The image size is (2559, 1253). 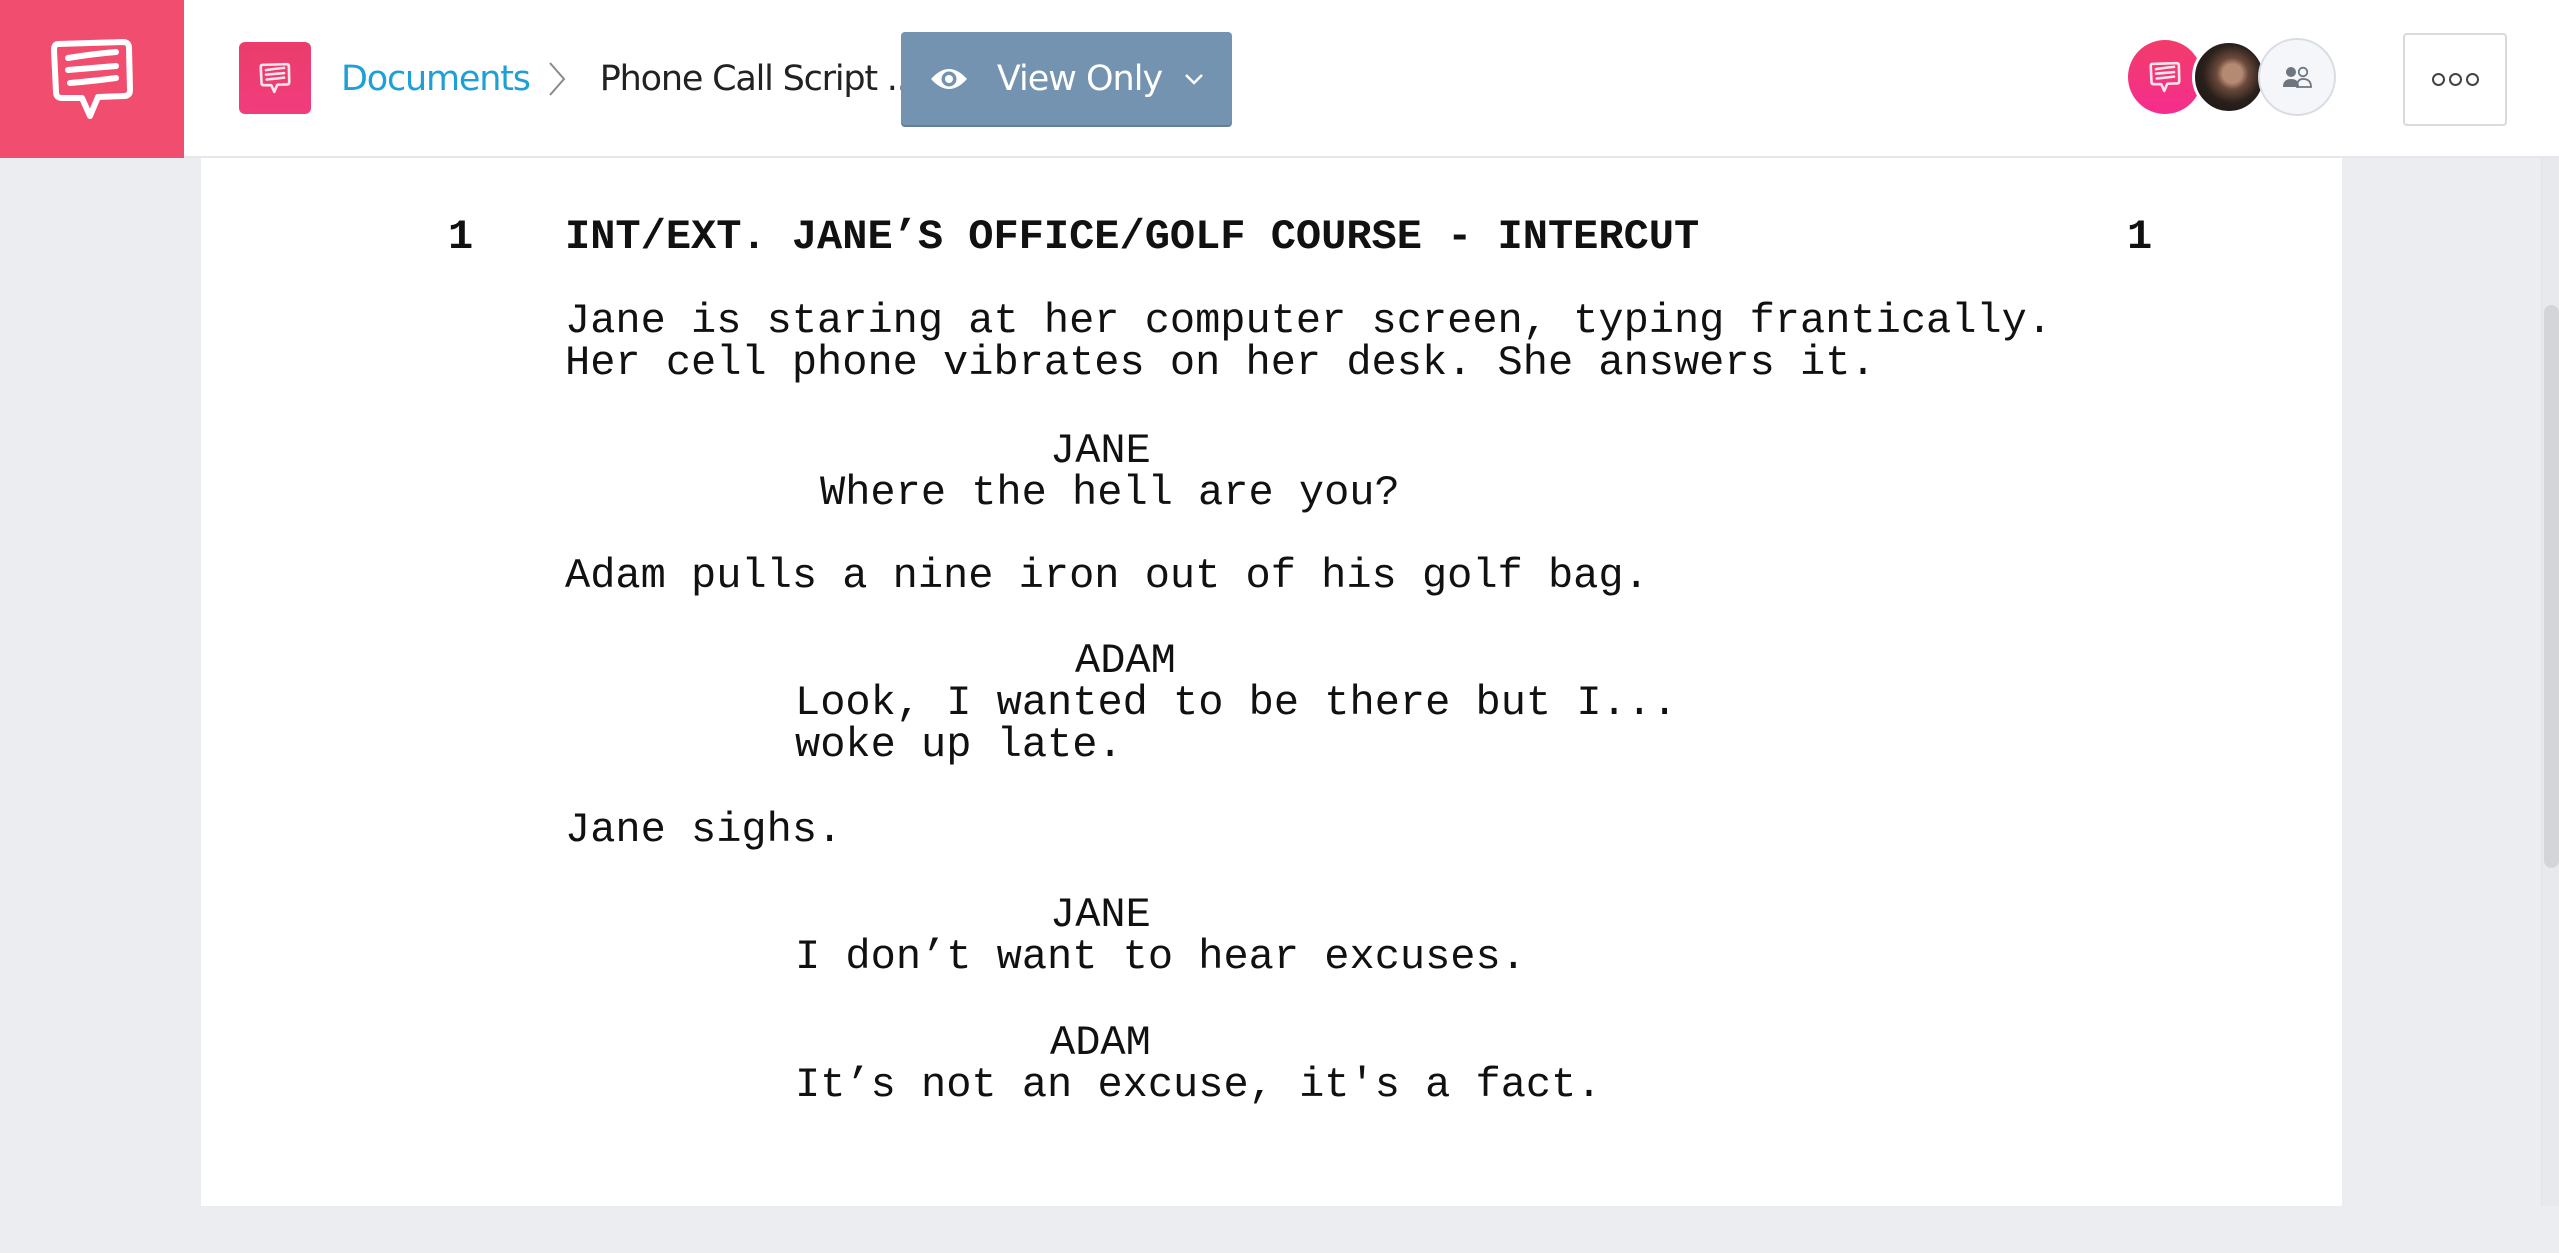 I want to click on action-line: Jane sighs., so click(x=704, y=830).